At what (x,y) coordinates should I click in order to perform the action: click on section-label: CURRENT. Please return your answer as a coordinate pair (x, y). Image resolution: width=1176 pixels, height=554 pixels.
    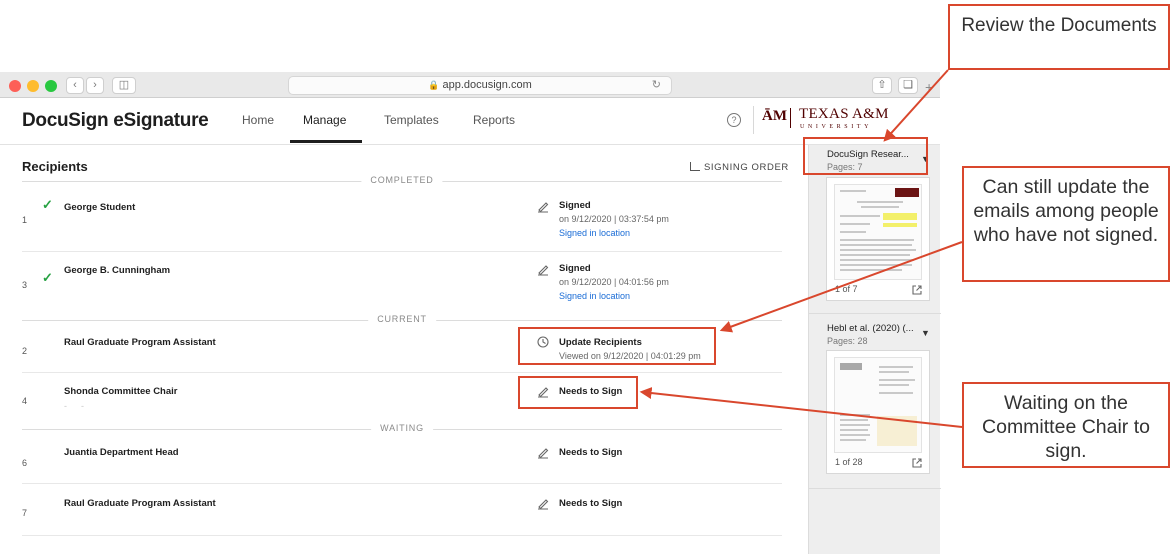
    Looking at the image, I should click on (402, 319).